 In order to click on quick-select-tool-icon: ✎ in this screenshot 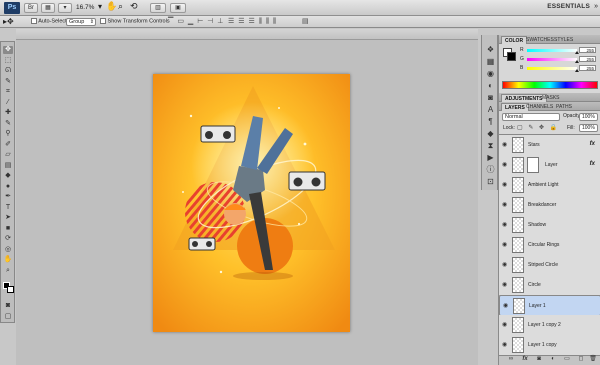, I will do `click(8, 82)`.